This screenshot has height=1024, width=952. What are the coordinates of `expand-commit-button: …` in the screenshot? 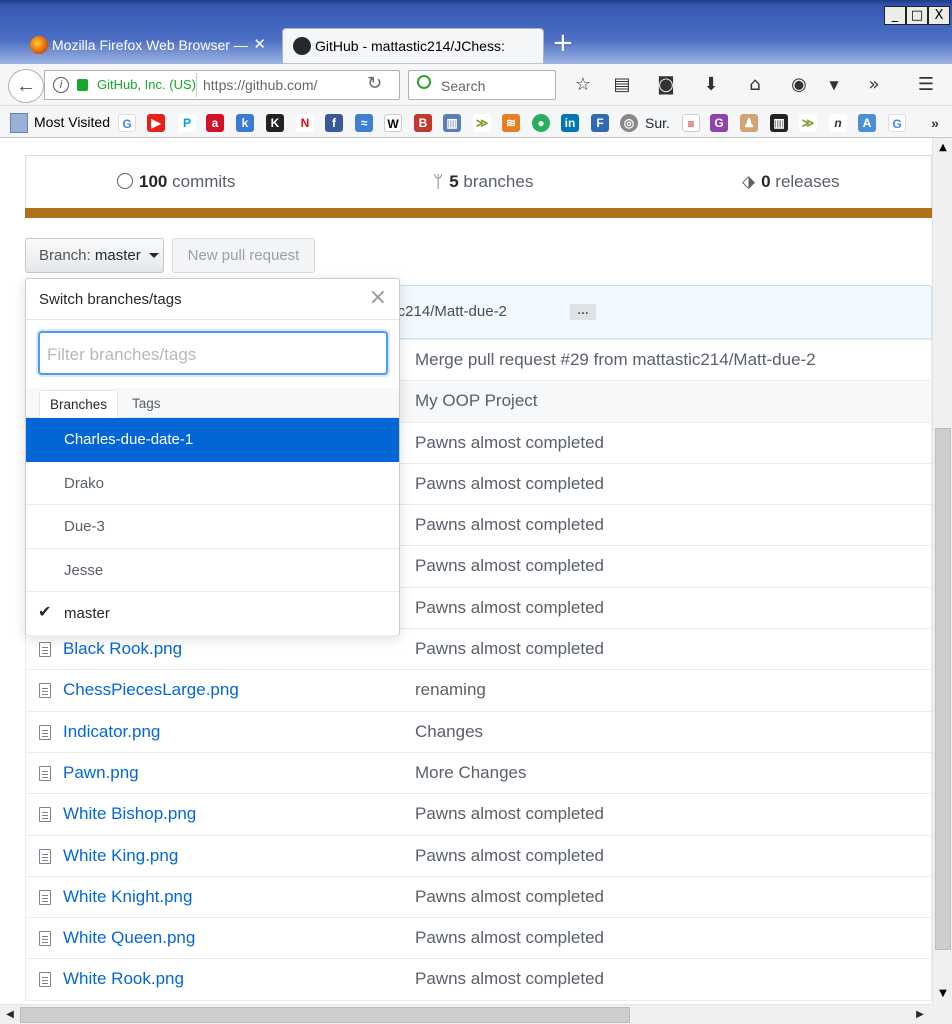 It's located at (583, 312).